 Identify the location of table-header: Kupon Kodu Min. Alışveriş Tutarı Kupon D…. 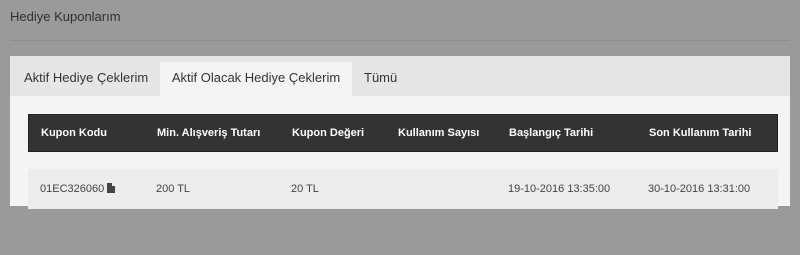
(403, 133).